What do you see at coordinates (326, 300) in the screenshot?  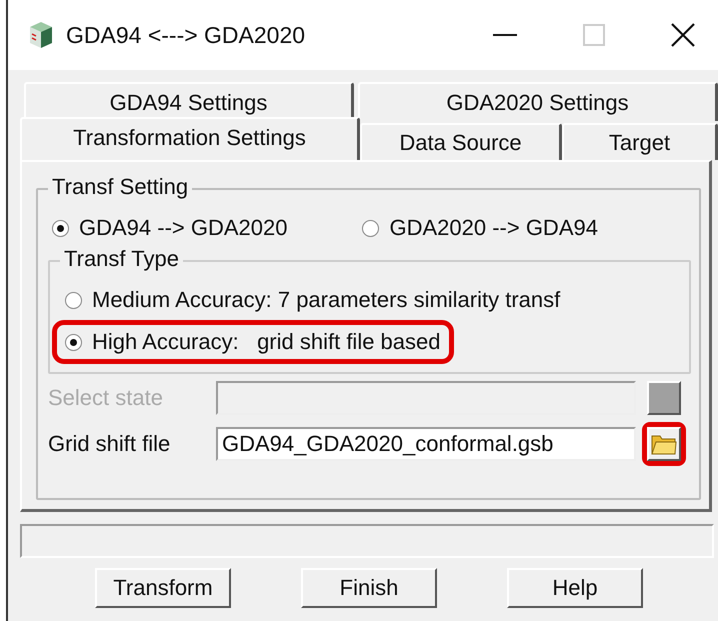 I see `radio-label: Medium Accuracy: 7 parameters similarity transf` at bounding box center [326, 300].